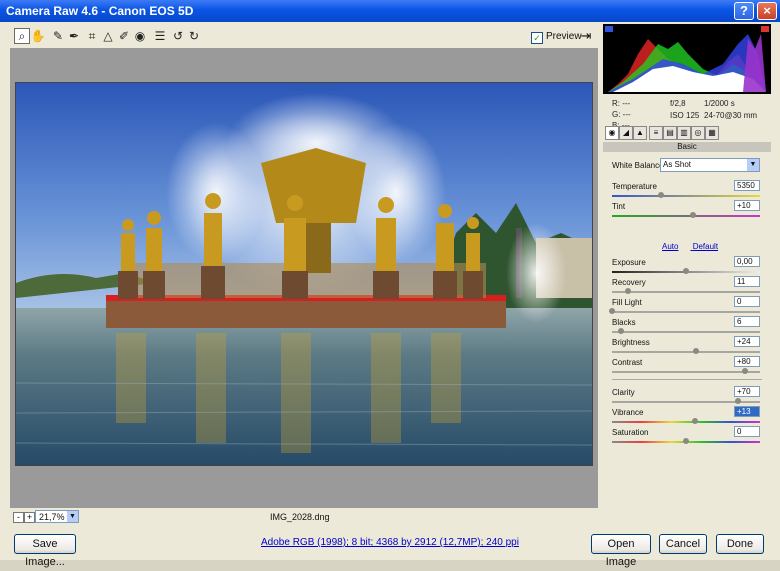  What do you see at coordinates (612, 133) in the screenshot?
I see `tab-basic: ◉` at bounding box center [612, 133].